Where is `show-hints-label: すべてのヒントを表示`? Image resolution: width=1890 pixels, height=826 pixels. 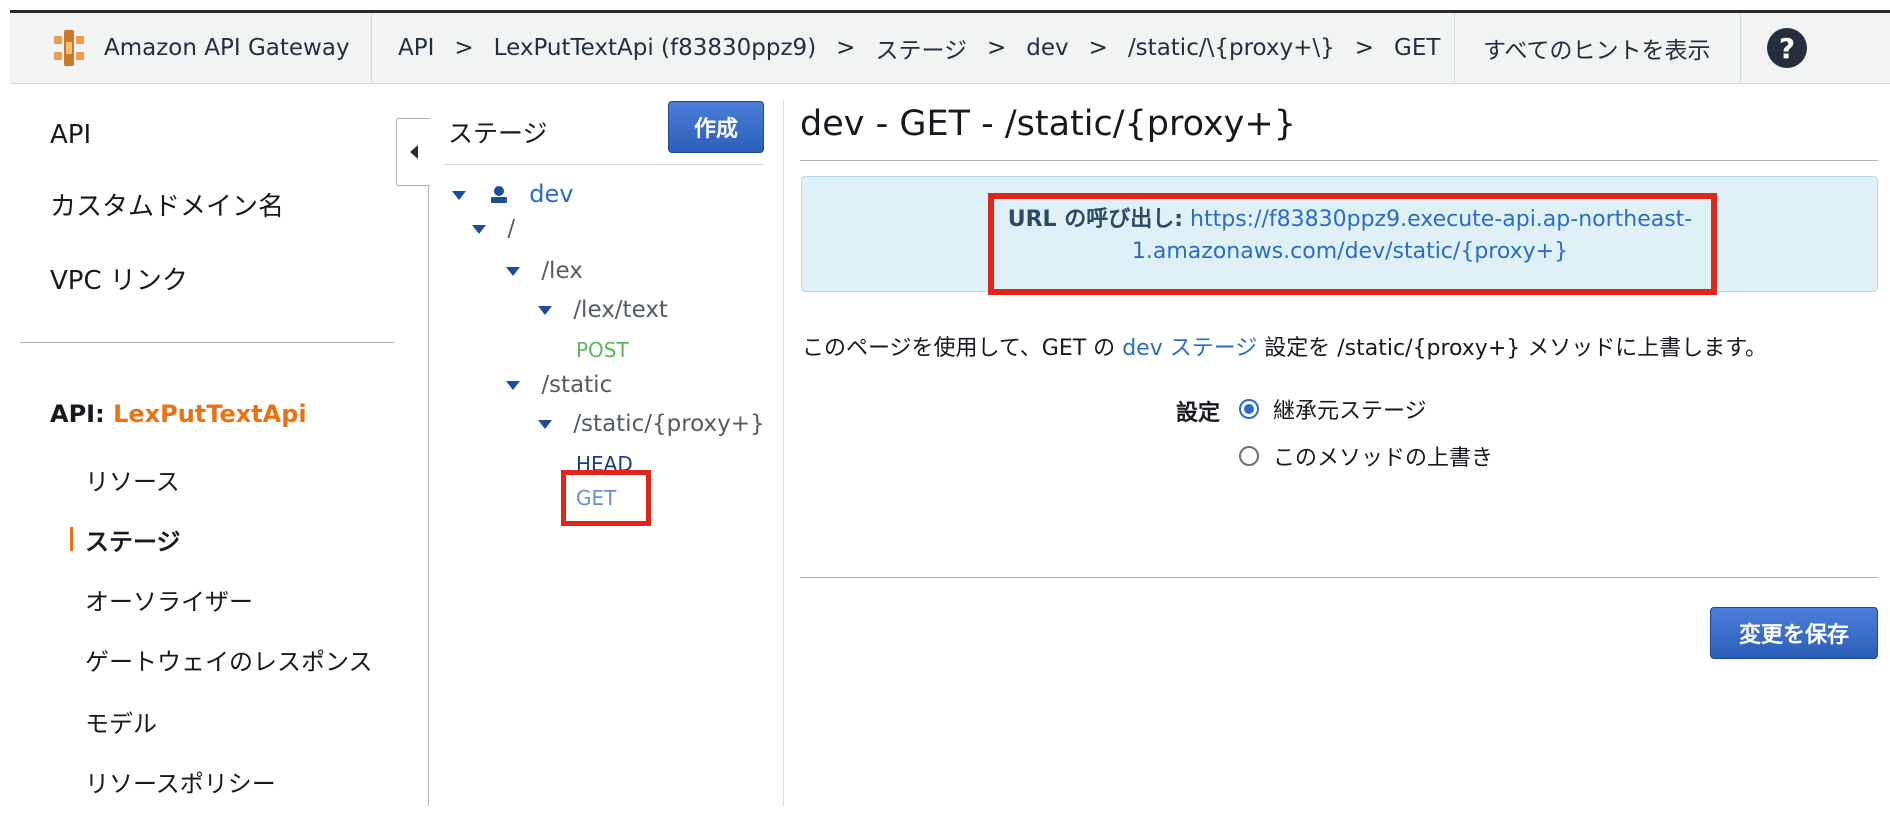 show-hints-label: すべてのヒントを表示 is located at coordinates (1597, 51).